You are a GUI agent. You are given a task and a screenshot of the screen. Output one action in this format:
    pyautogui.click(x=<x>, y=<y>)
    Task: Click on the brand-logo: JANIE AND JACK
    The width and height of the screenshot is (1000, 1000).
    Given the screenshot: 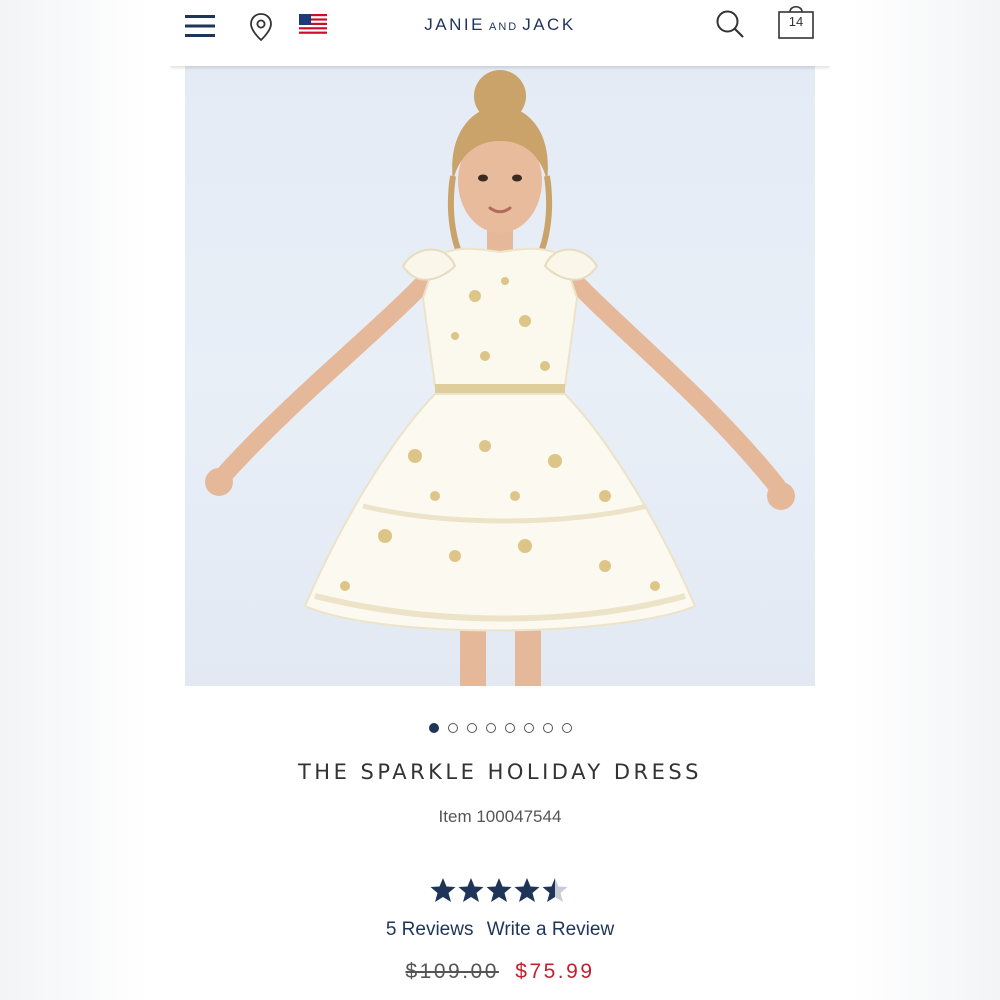 What is the action you would take?
    pyautogui.click(x=500, y=25)
    